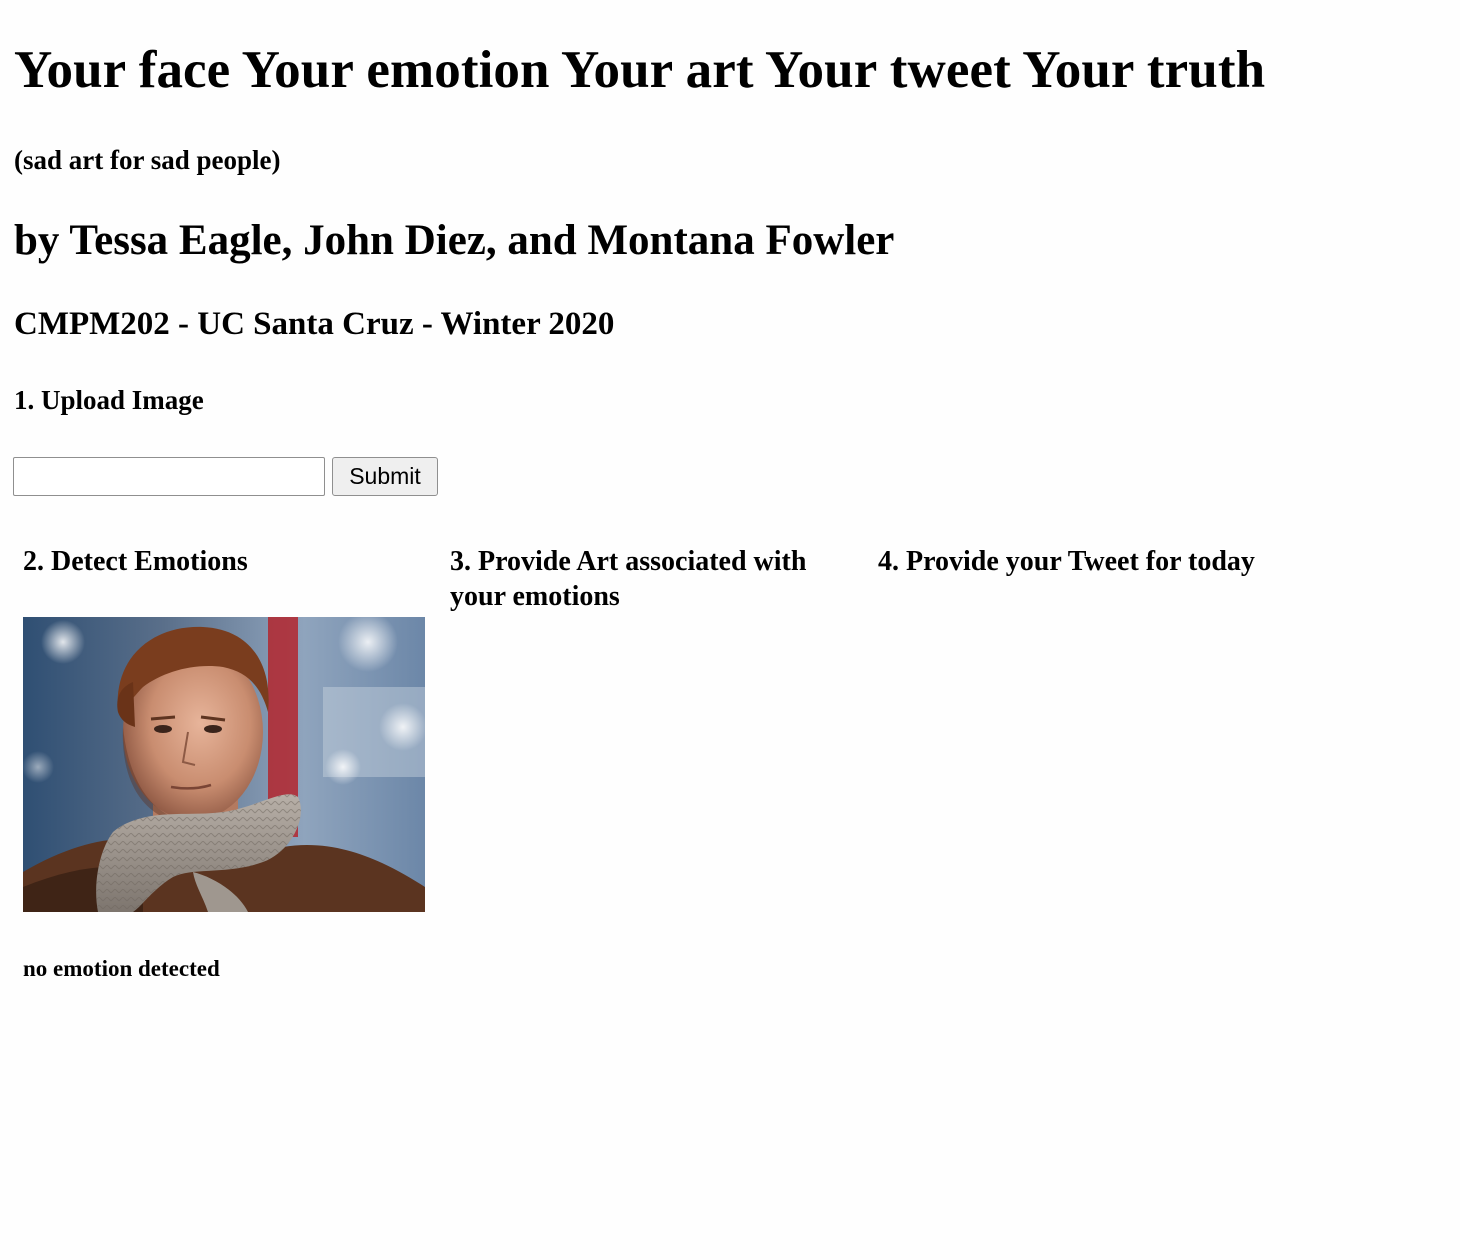 This screenshot has height=1260, width=1460. I want to click on upload-image-heading: 1. Upload Image, so click(109, 400).